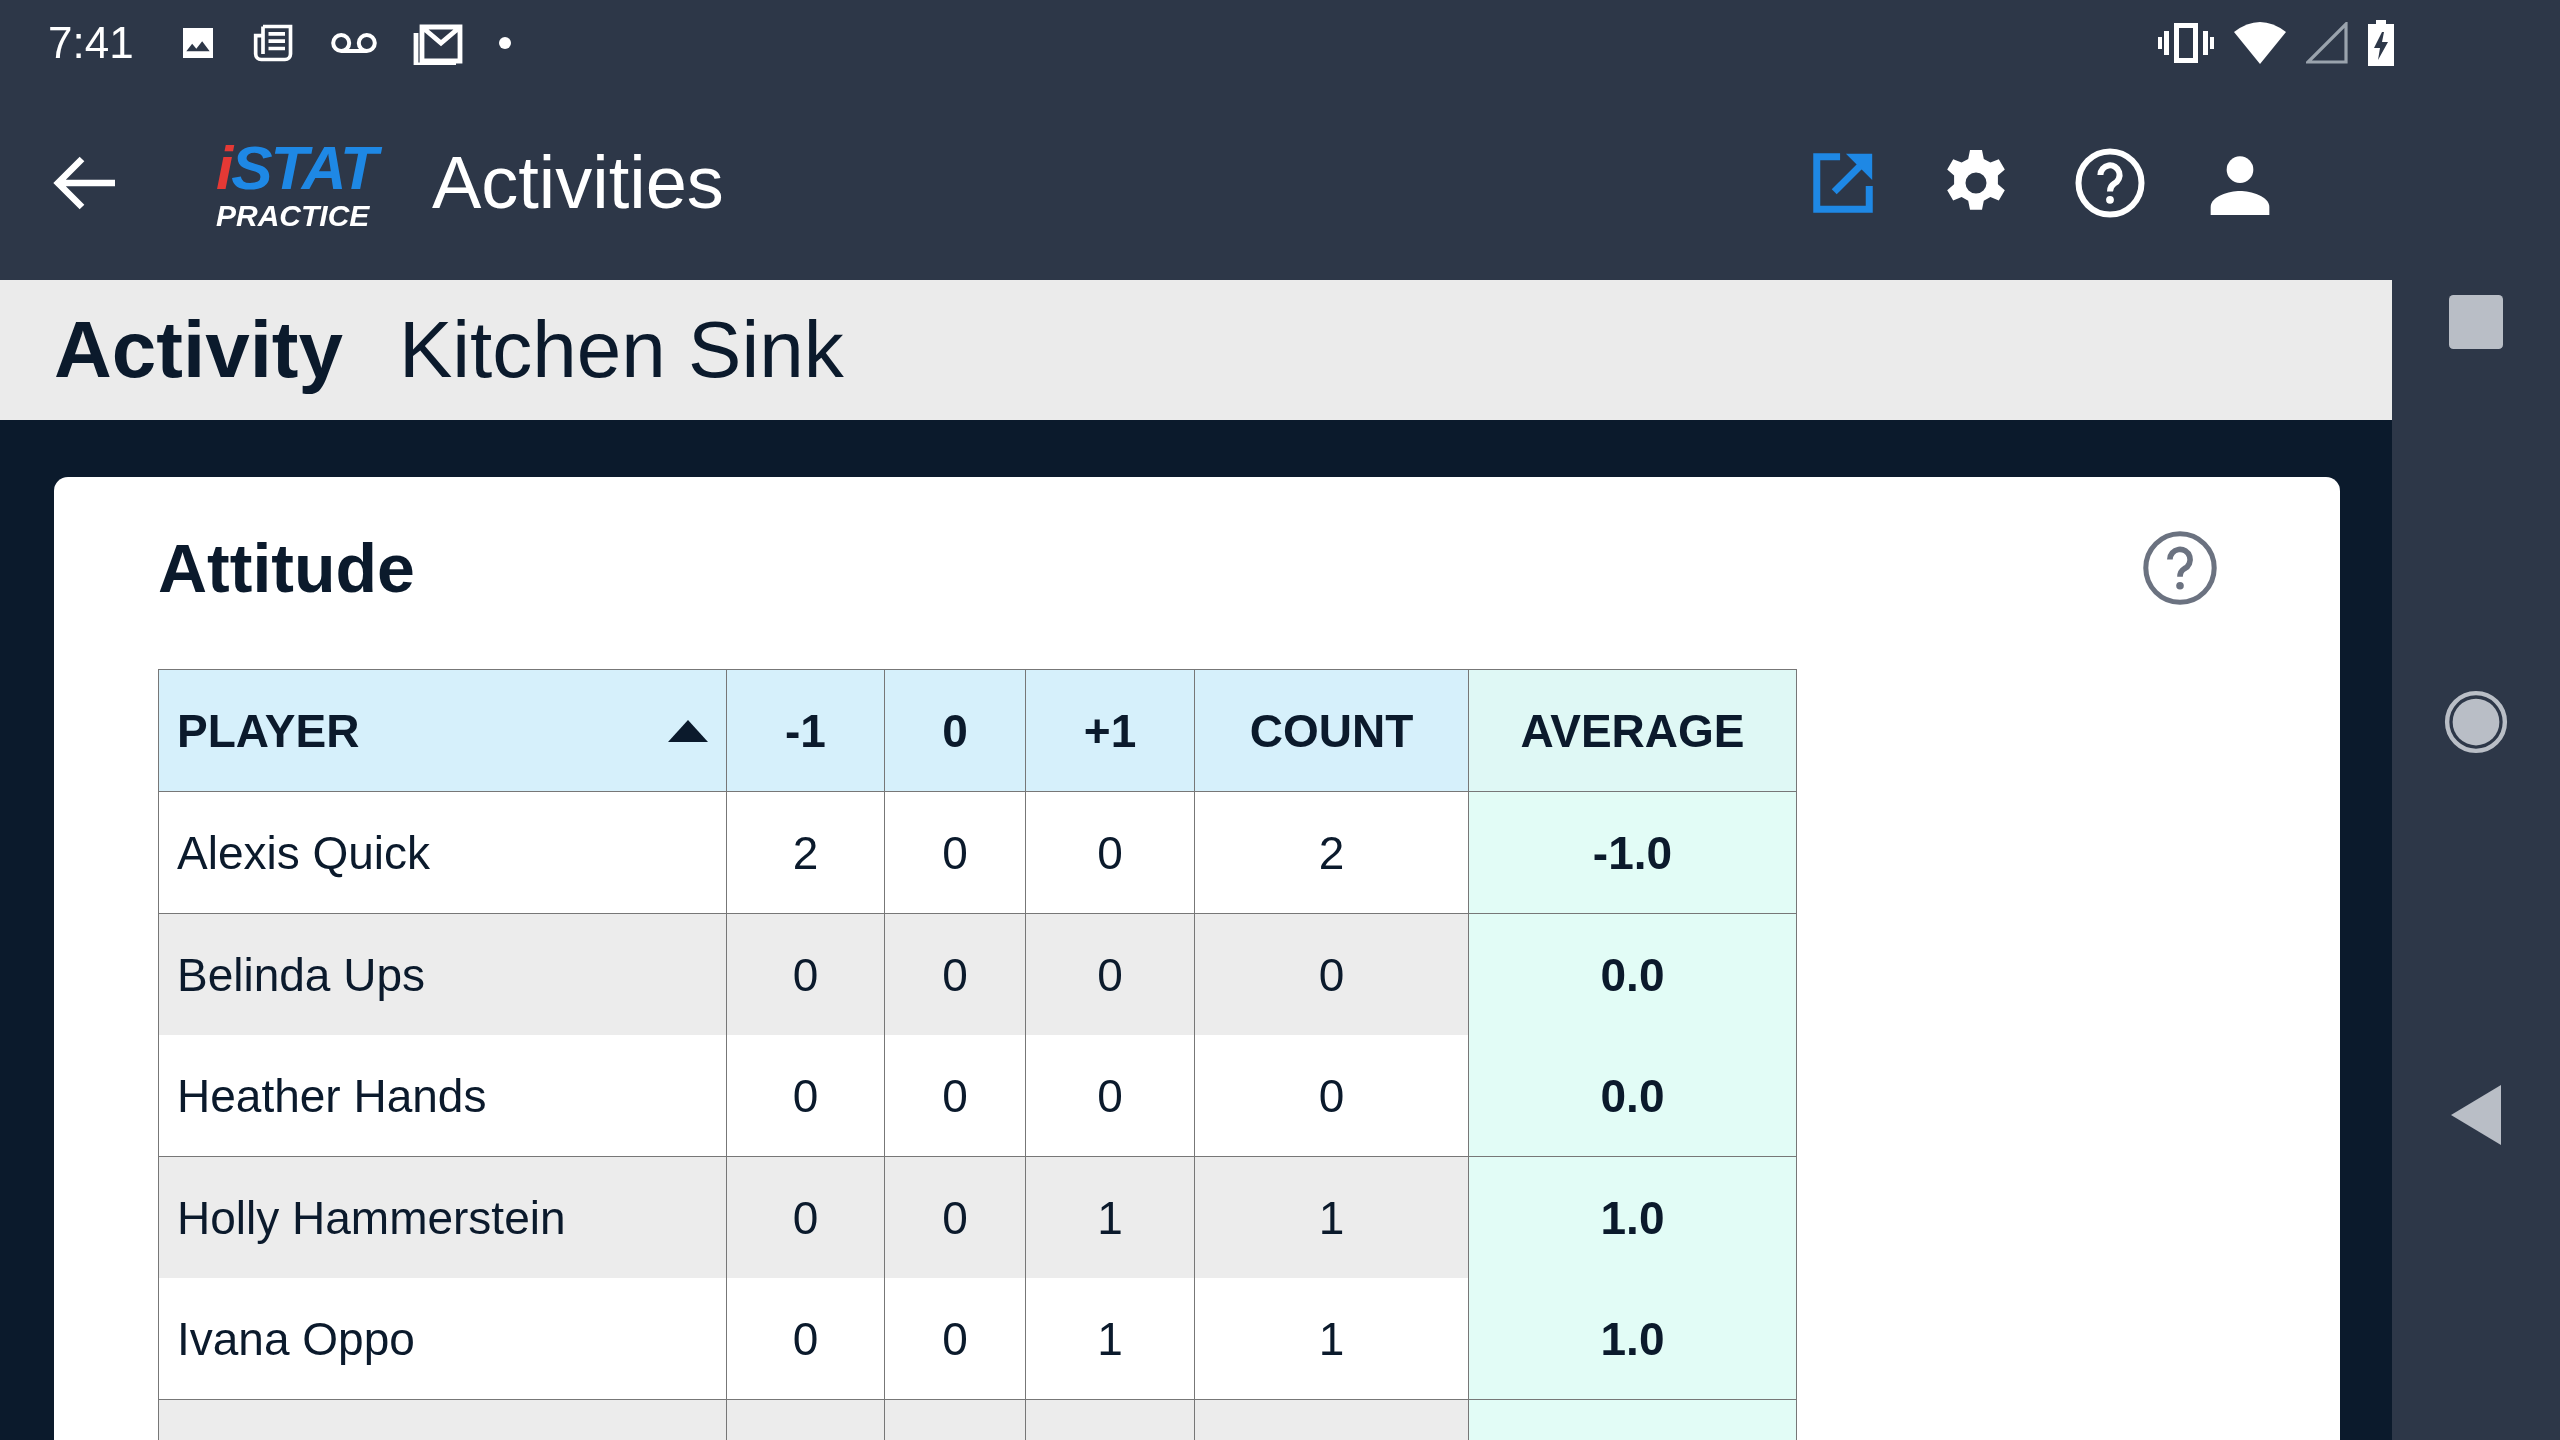 This screenshot has height=1440, width=2560. I want to click on activity-name: Kitchen Sink, so click(621, 350).